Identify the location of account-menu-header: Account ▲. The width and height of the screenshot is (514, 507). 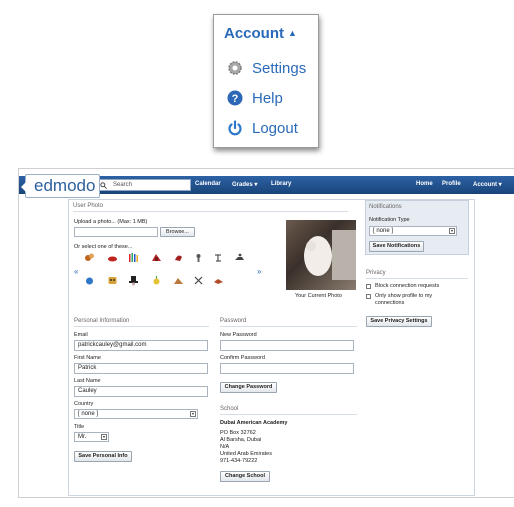
(260, 33).